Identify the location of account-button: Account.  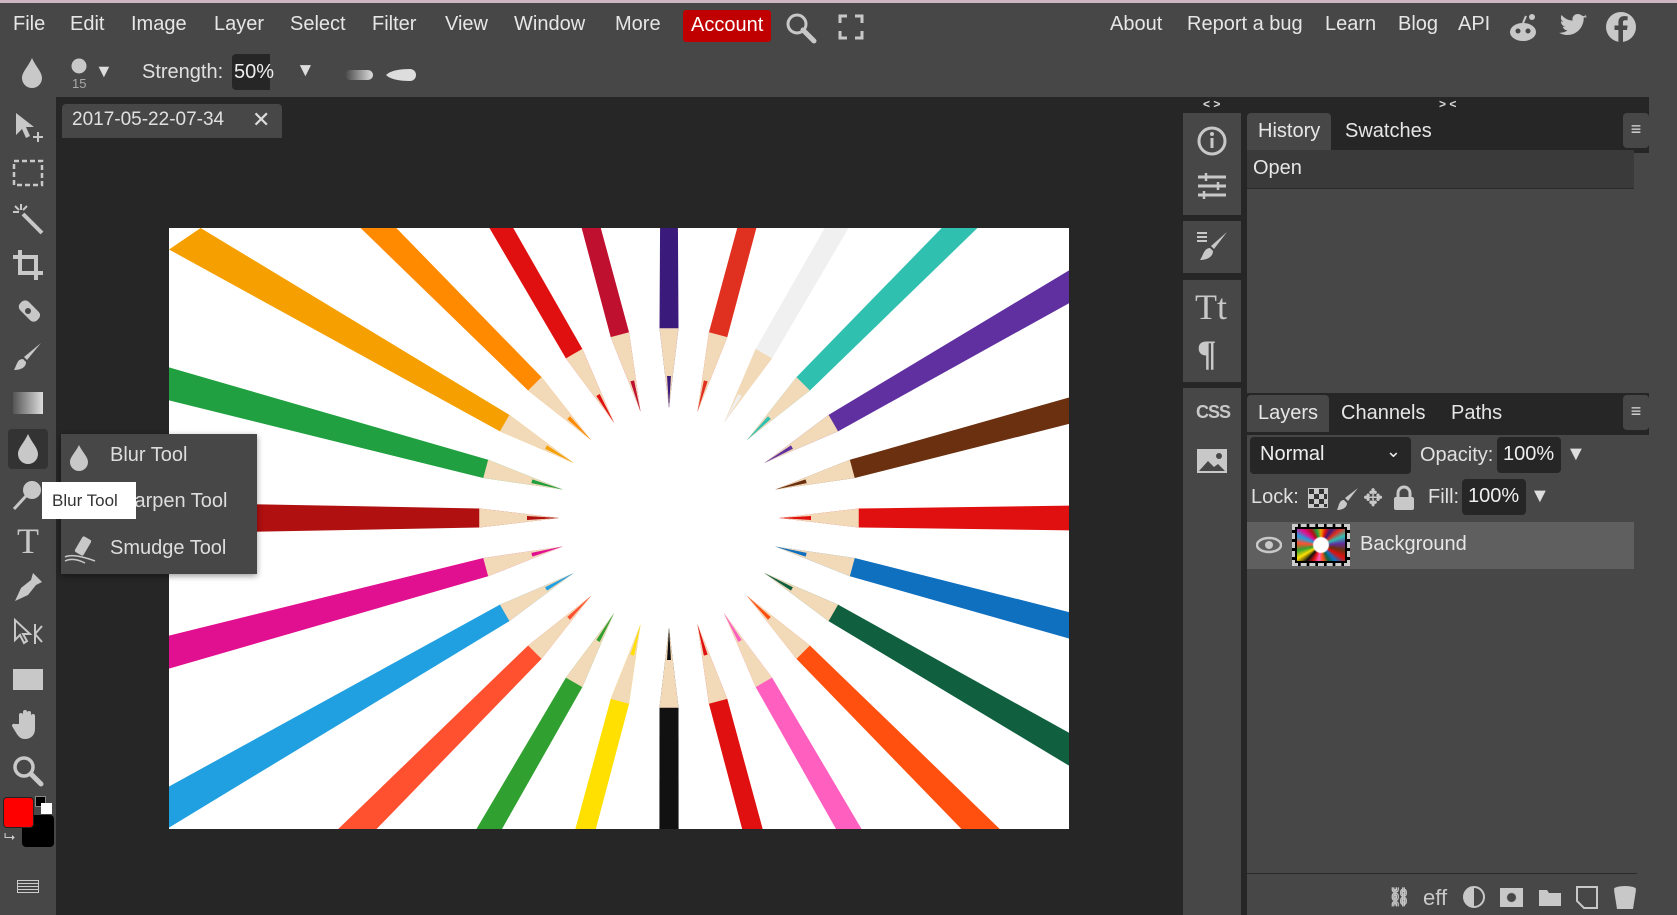
(727, 26).